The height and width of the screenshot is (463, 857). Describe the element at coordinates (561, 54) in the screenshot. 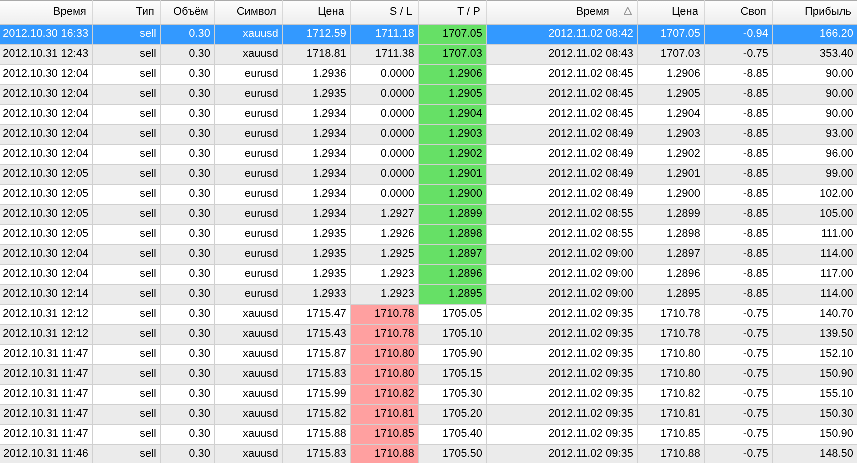

I see `table-cell: 2012.11.02 08:43` at that location.